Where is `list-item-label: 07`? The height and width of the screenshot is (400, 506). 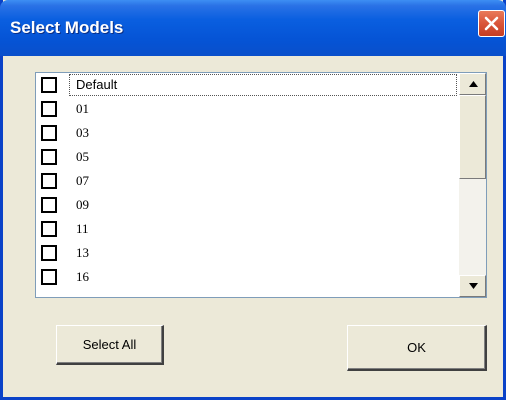 list-item-label: 07 is located at coordinates (82, 180).